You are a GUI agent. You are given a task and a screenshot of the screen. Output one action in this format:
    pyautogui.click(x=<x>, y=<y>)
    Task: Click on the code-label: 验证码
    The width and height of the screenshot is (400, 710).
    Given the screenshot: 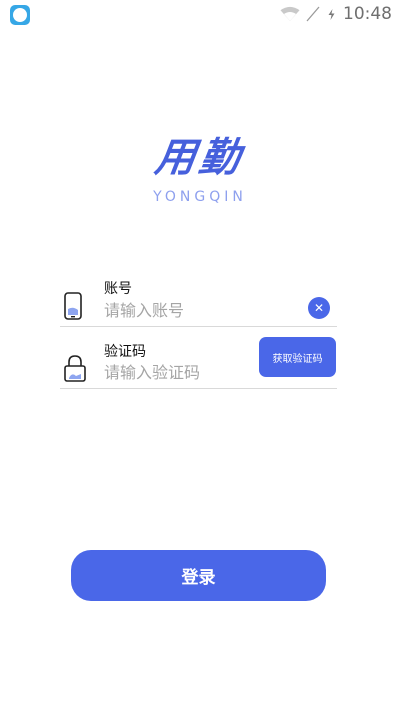 What is the action you would take?
    pyautogui.click(x=125, y=352)
    